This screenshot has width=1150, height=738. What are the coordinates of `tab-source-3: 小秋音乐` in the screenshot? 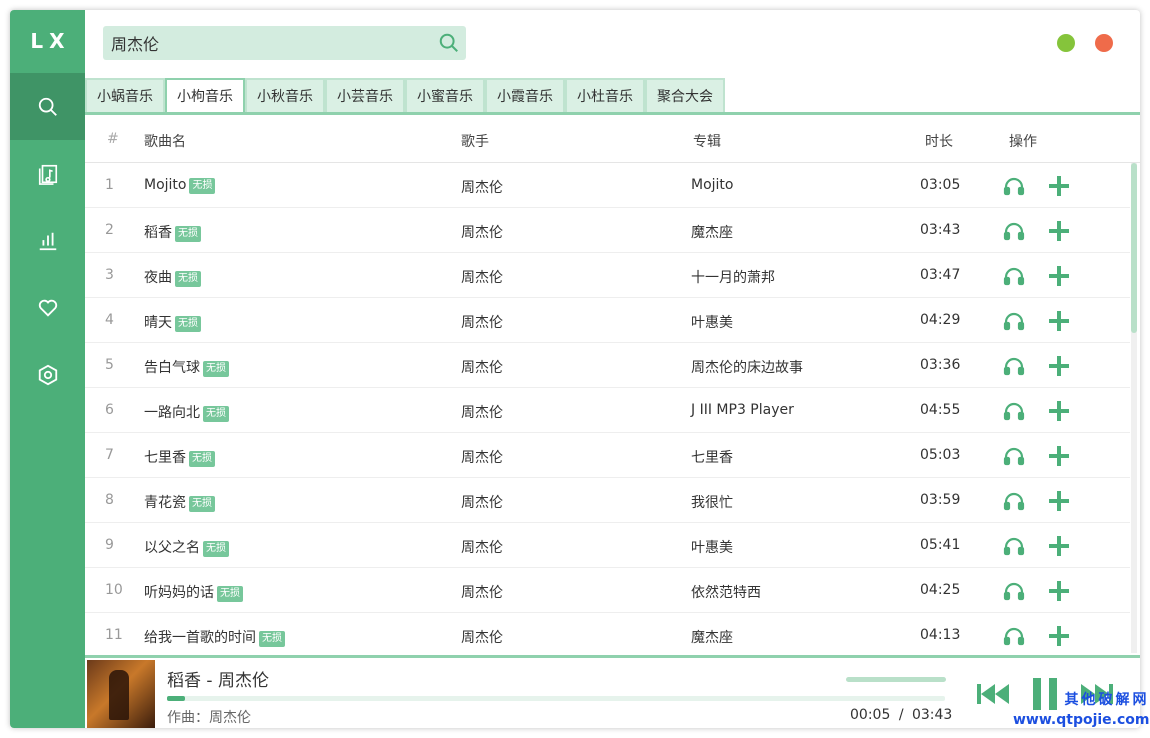 It's located at (285, 95).